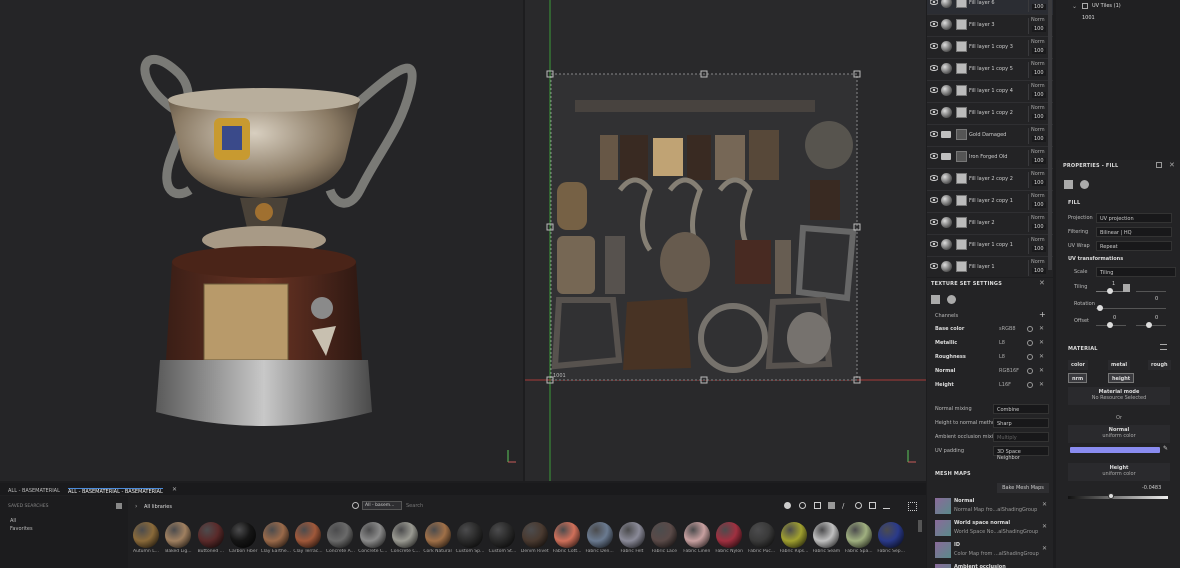 Image resolution: width=1180 pixels, height=568 pixels. I want to click on add-channel-icon: +, so click(1042, 314).